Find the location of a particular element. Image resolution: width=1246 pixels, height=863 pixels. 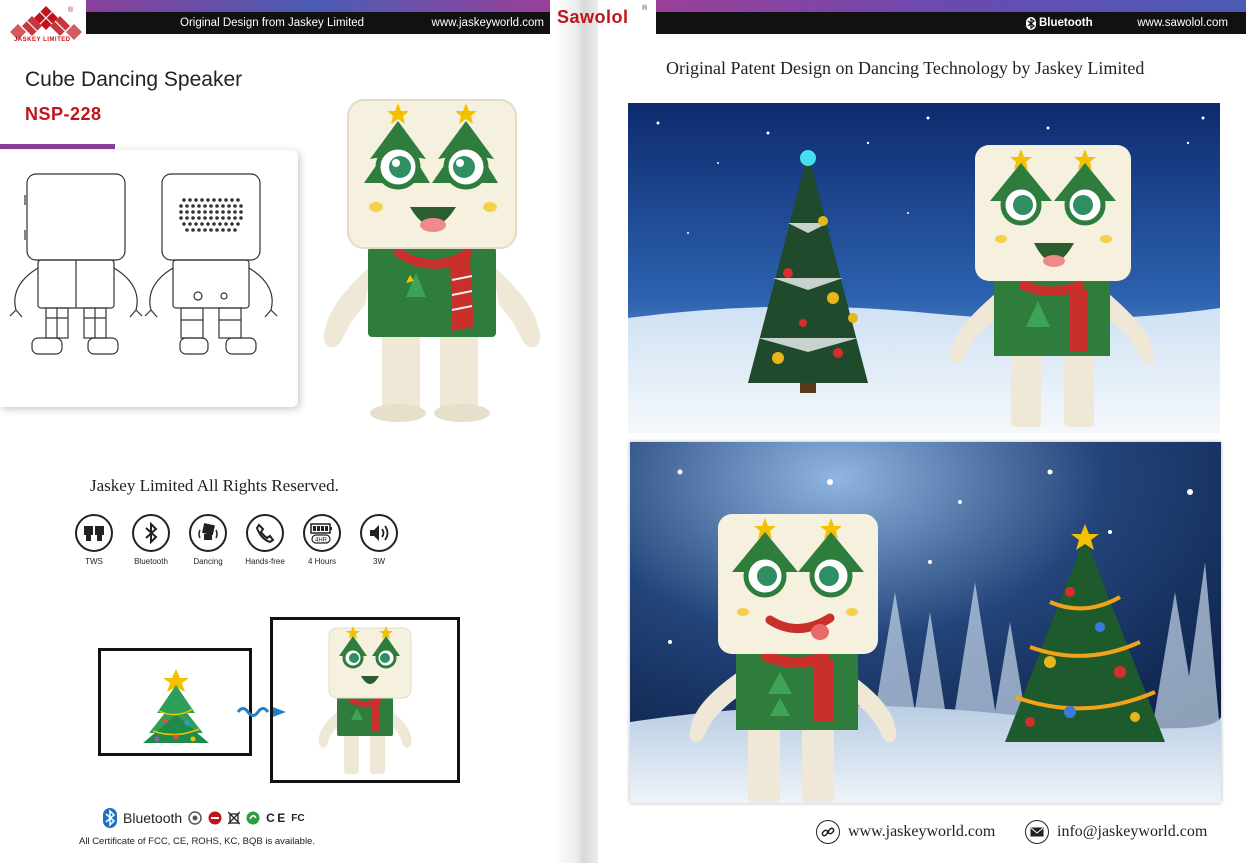

feature-label: 4 Hours is located at coordinates (321, 561).